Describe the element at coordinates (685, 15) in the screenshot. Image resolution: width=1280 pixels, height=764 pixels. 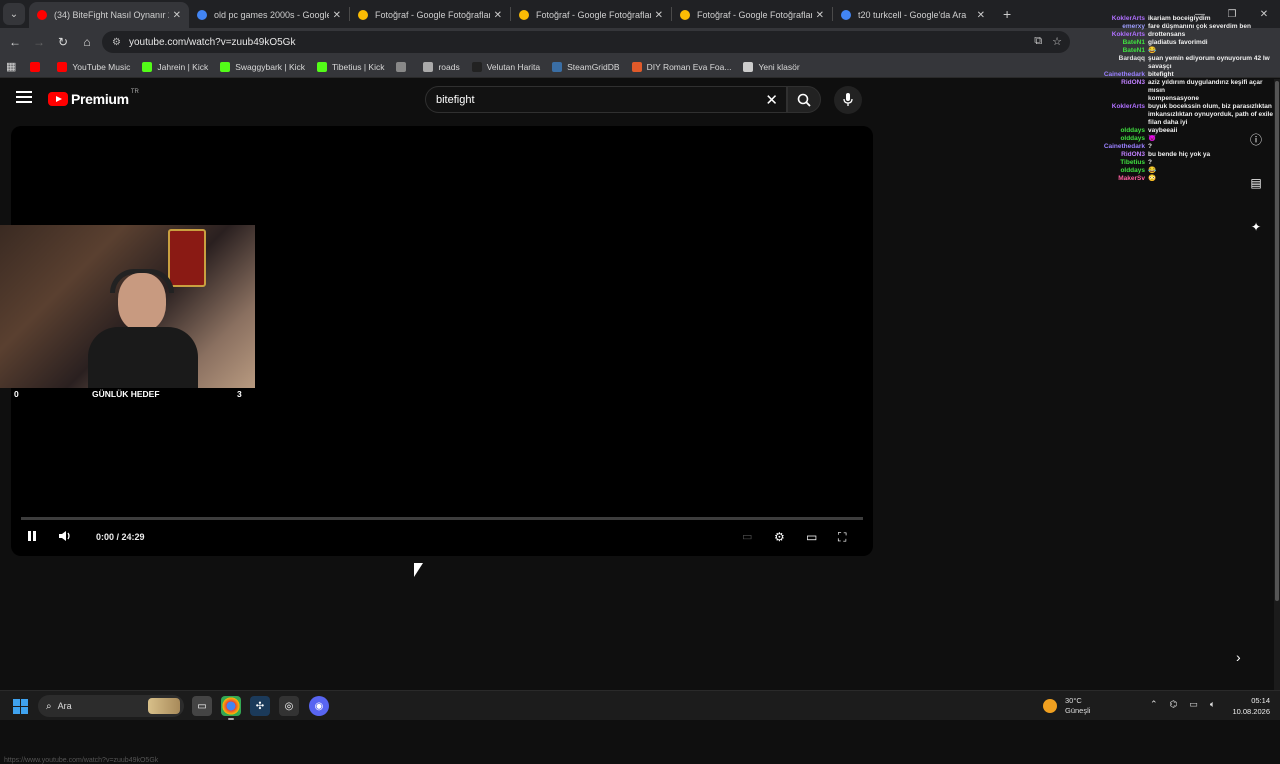
I see `photos-icon` at that location.